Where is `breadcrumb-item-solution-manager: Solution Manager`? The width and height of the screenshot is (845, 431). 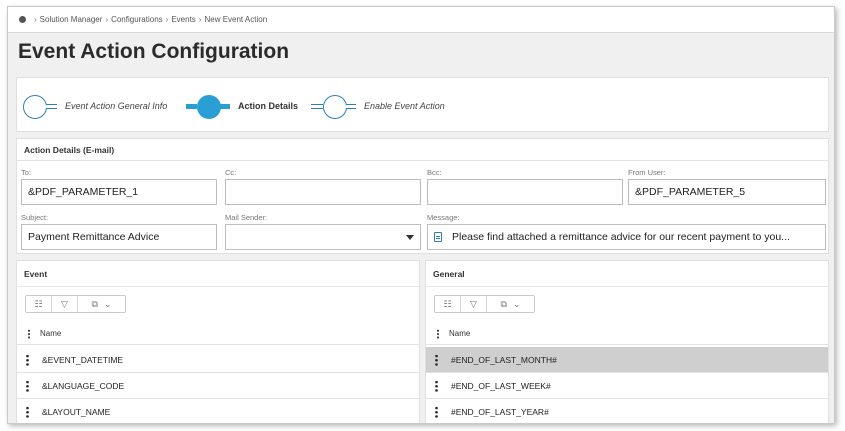
breadcrumb-item-solution-manager: Solution Manager is located at coordinates (71, 19).